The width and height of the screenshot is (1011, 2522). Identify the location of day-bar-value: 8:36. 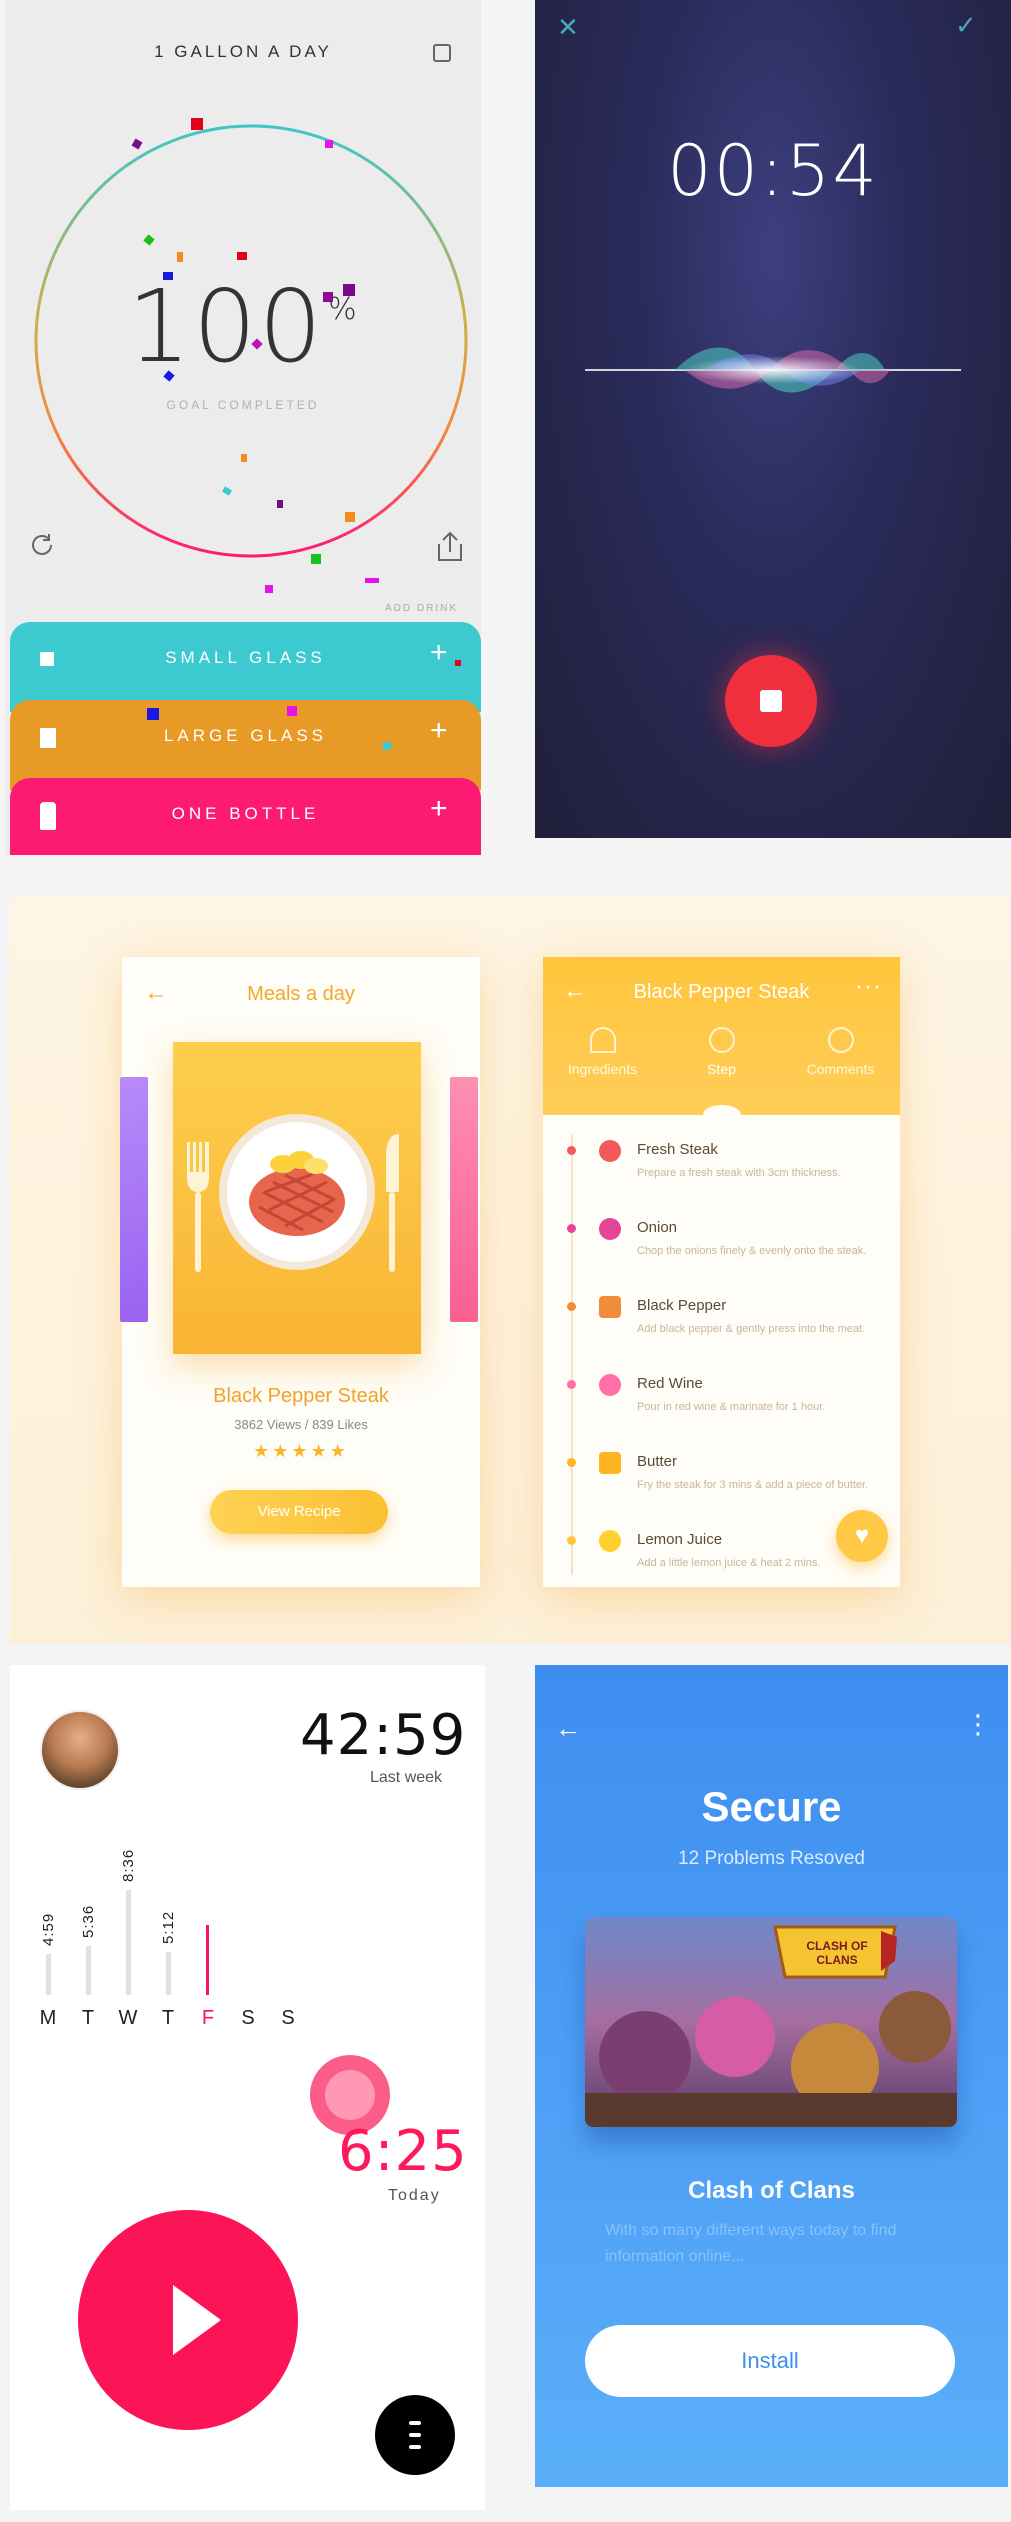
(128, 1865).